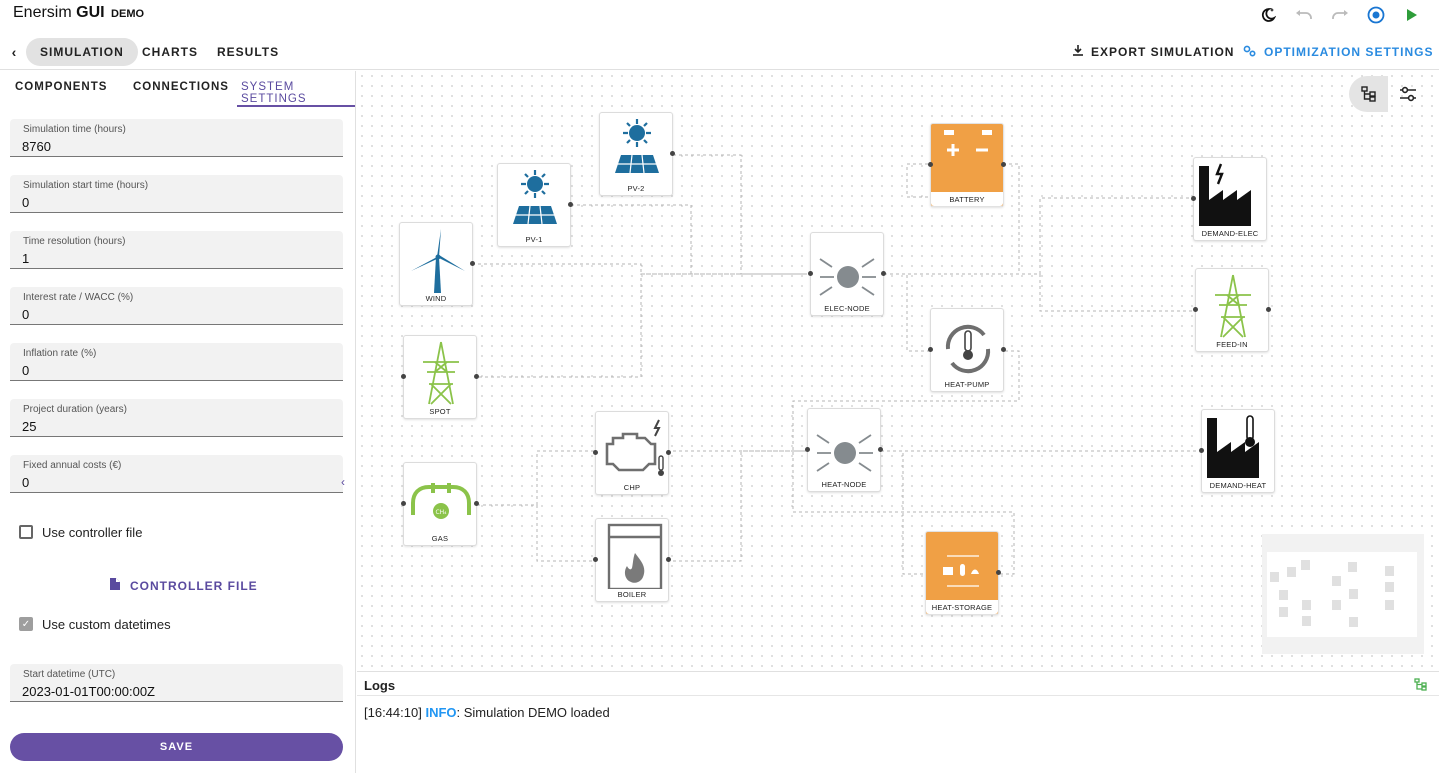  I want to click on export-simulation-button: EXPORT SIMULATION, so click(1153, 52).